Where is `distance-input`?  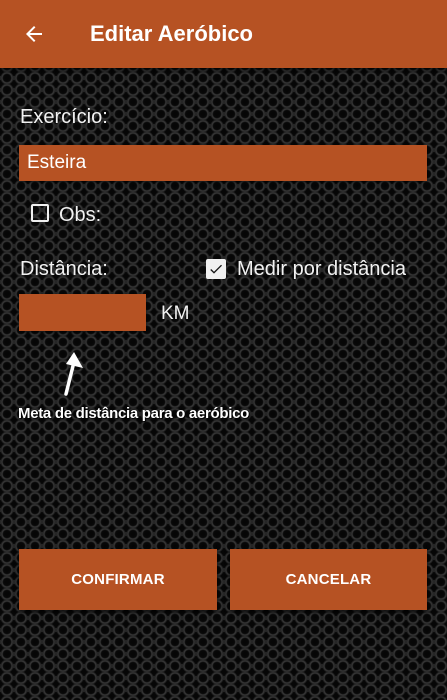 distance-input is located at coordinates (82, 312).